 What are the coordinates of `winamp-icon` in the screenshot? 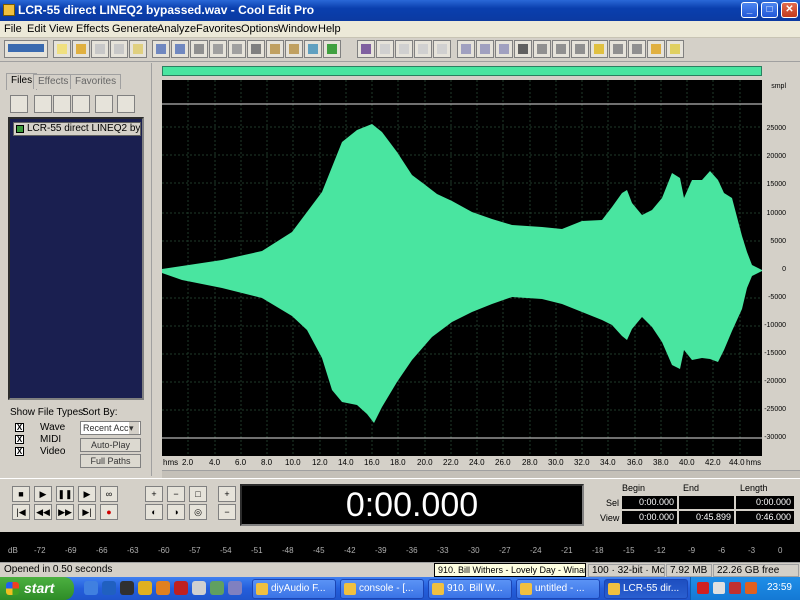 It's located at (145, 588).